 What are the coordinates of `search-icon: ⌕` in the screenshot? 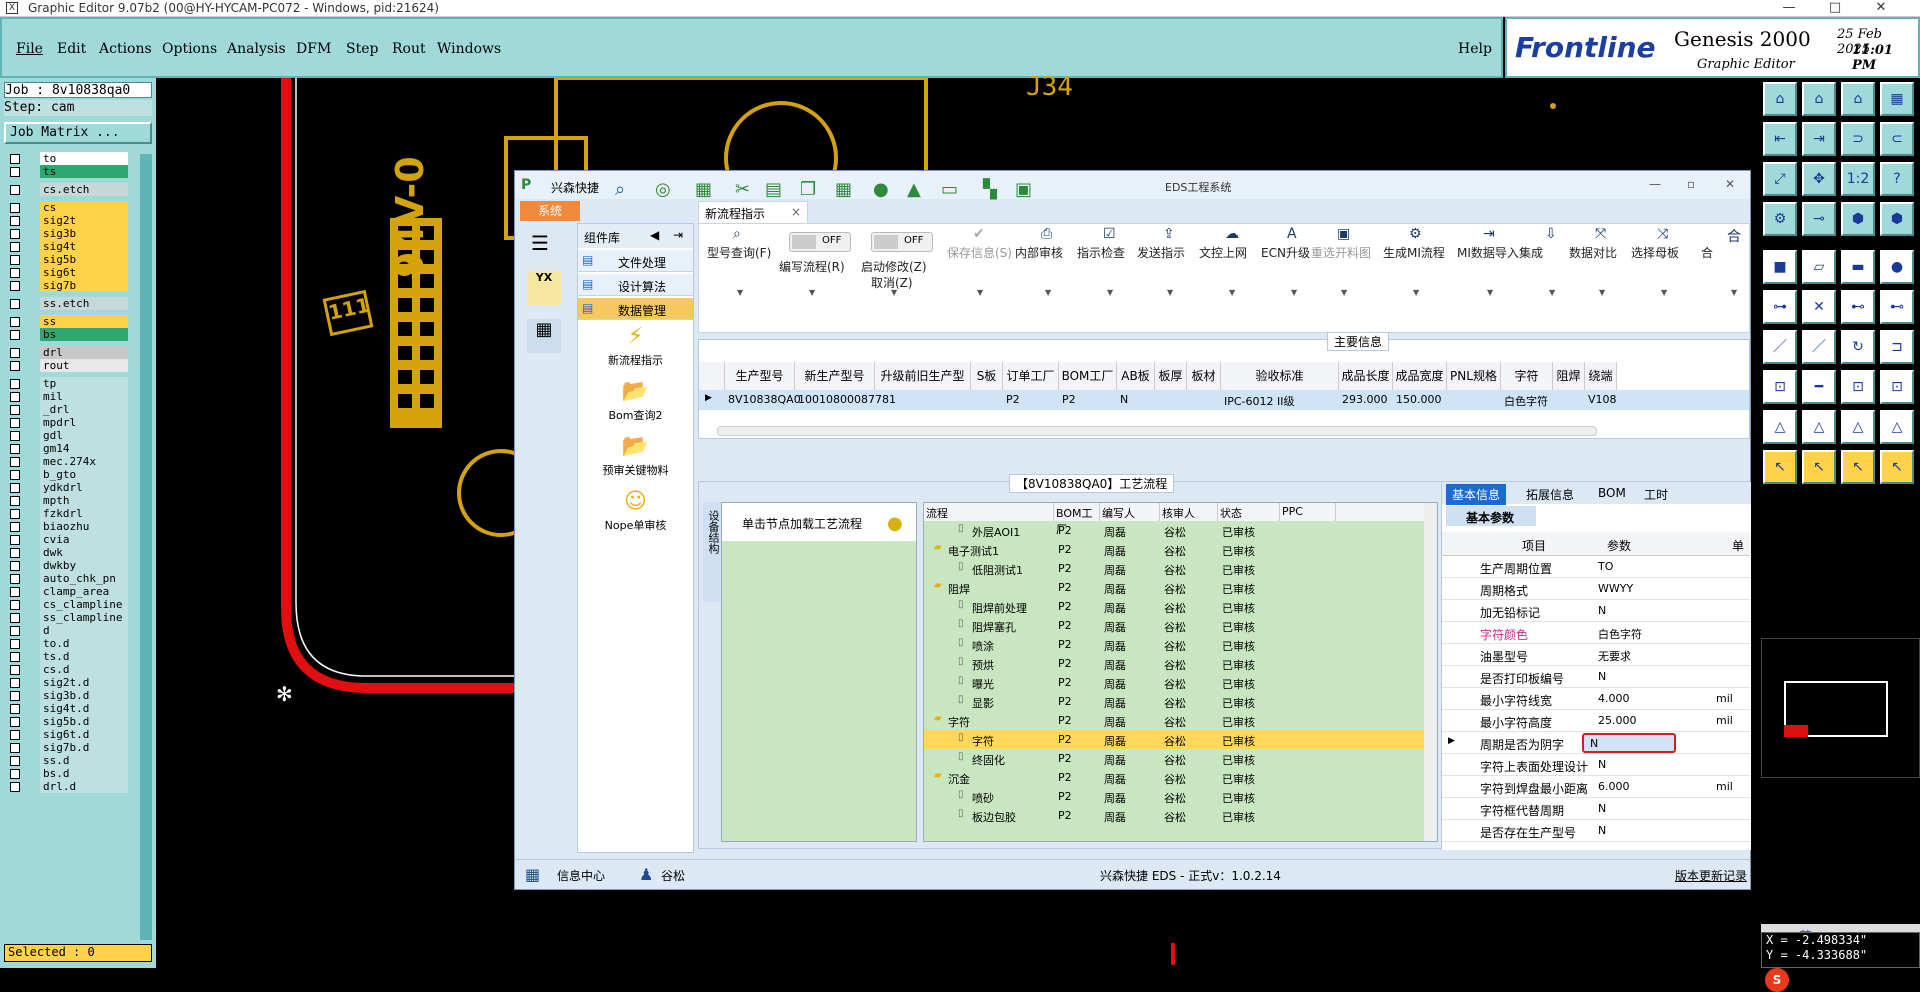 It's located at (620, 189).